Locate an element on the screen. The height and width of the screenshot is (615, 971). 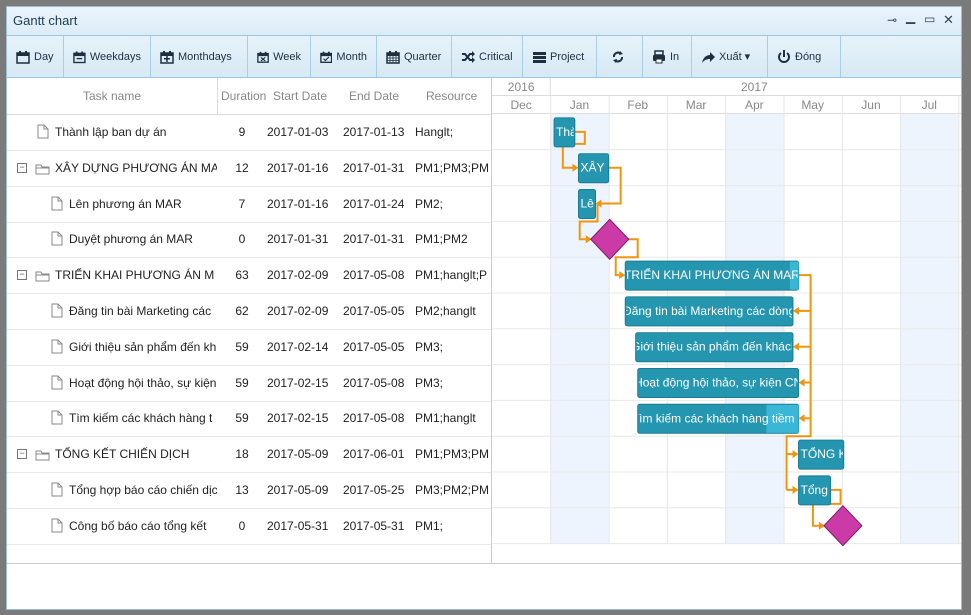
toolbar-button-critical: Critical is located at coordinates (487, 56).